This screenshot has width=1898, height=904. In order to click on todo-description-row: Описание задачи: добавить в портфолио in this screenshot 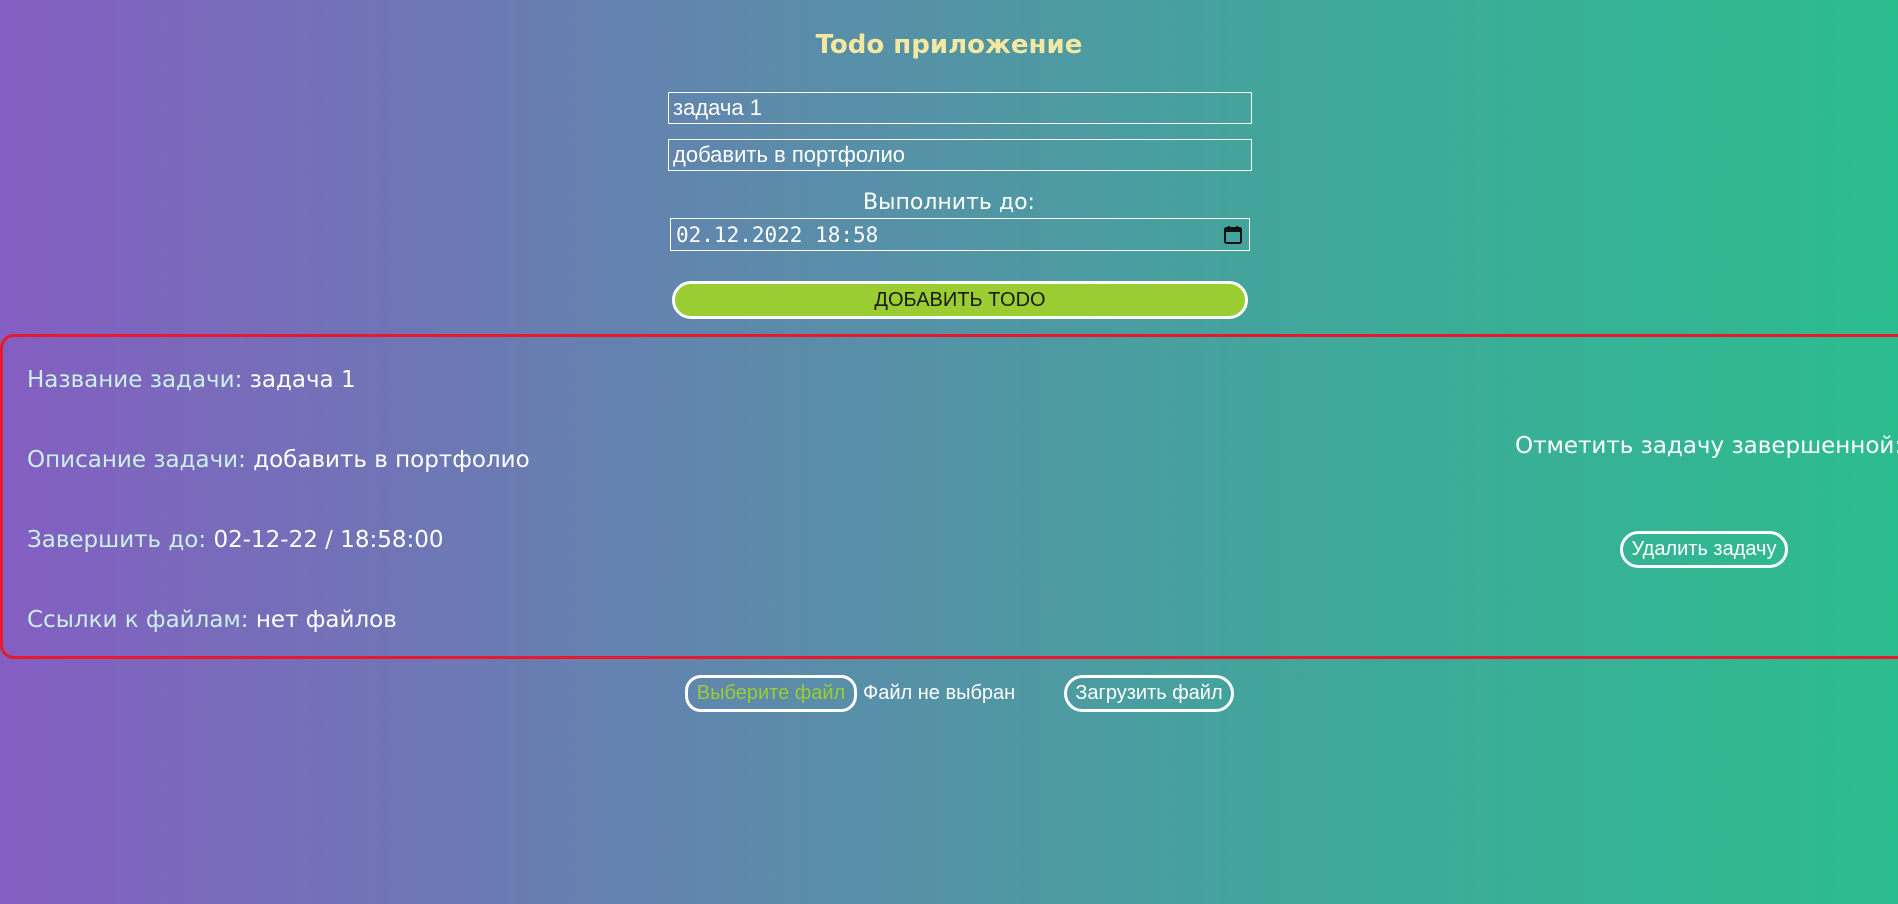, I will do `click(278, 460)`.